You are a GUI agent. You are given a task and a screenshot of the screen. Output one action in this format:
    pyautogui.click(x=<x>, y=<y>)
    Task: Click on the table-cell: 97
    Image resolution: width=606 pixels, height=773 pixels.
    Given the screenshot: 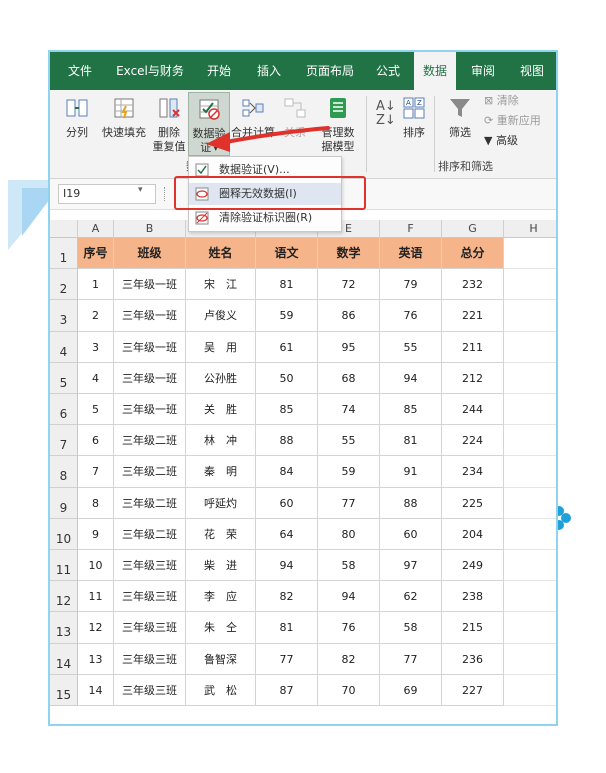 What is the action you would take?
    pyautogui.click(x=411, y=566)
    